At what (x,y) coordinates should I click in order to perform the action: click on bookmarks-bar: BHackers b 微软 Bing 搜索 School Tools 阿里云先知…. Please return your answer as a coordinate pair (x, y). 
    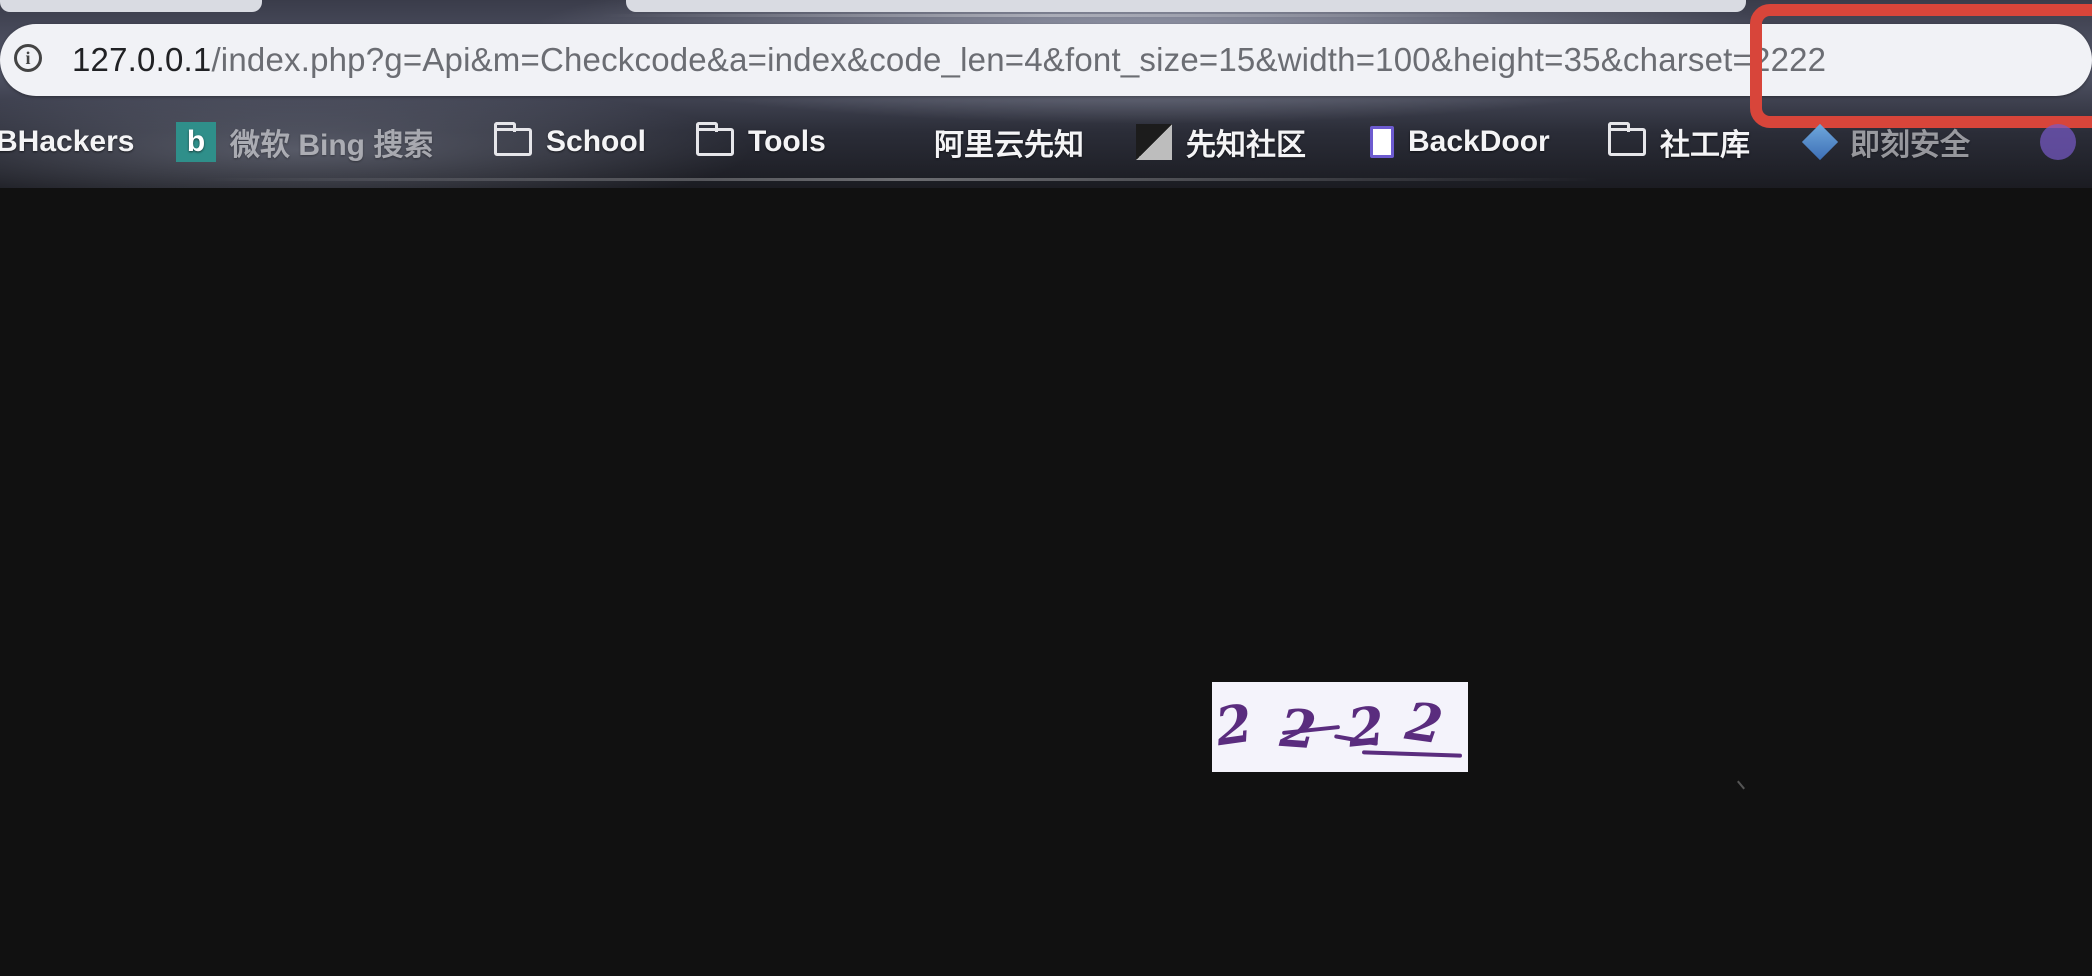
    Looking at the image, I should click on (1046, 142).